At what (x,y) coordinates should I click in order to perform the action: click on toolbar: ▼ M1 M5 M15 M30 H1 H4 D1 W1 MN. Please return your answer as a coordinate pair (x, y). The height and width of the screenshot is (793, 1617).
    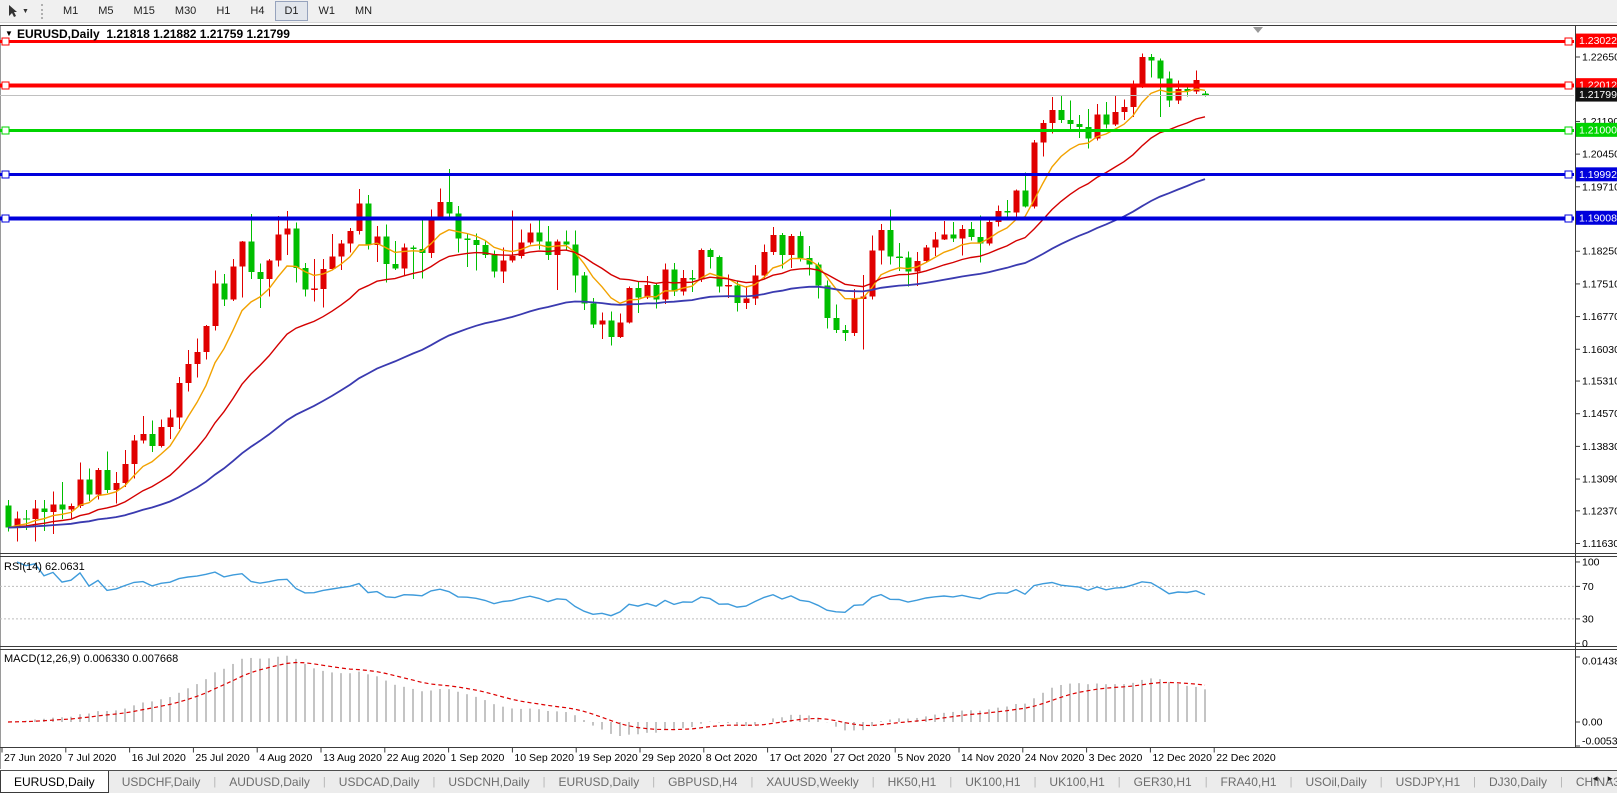
    Looking at the image, I should click on (808, 11).